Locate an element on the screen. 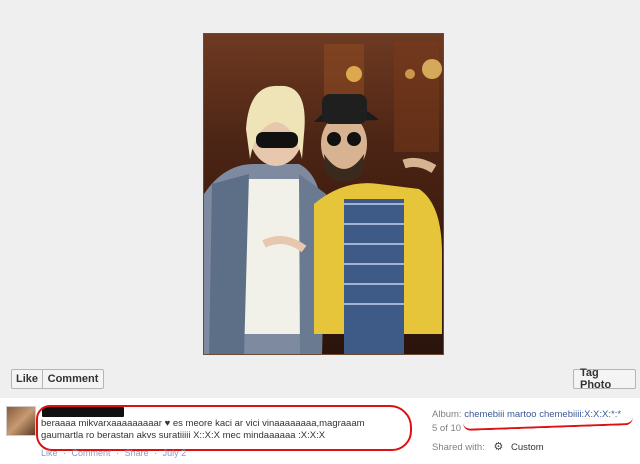 The image size is (640, 464). comment-link: Comment is located at coordinates (91, 453).